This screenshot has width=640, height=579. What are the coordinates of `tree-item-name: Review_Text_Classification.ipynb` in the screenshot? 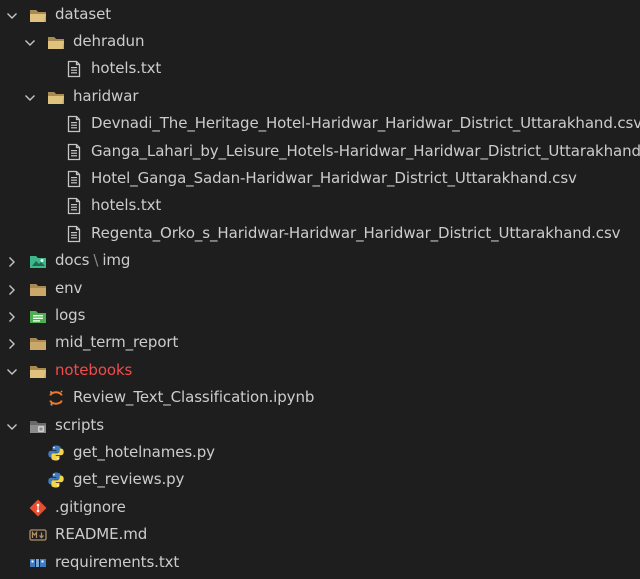 It's located at (194, 397).